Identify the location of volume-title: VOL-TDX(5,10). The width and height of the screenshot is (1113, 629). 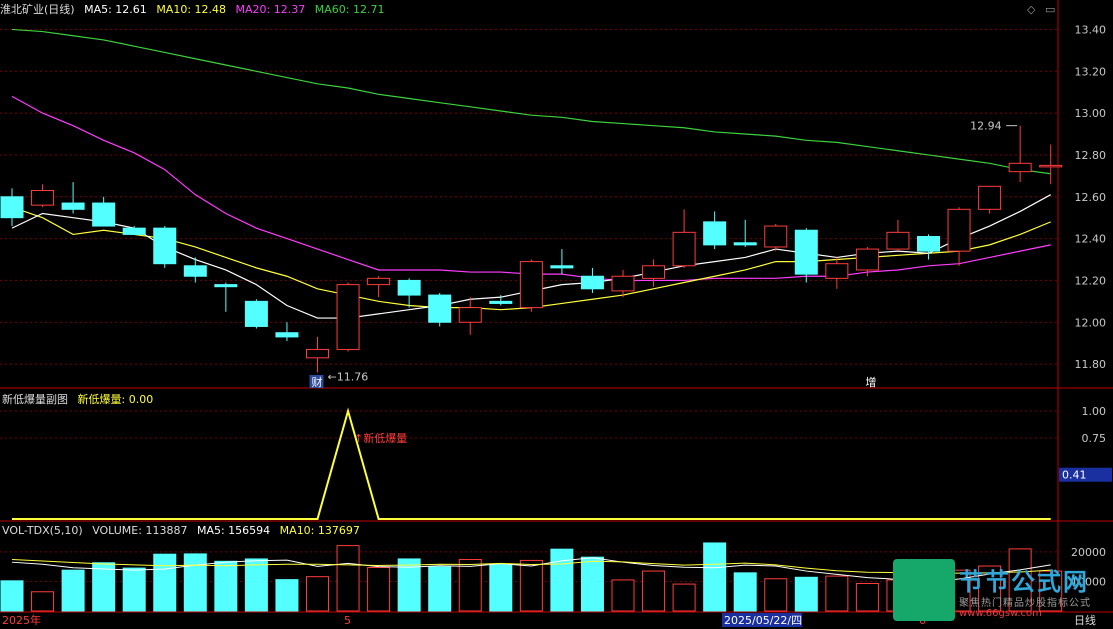
(42, 530).